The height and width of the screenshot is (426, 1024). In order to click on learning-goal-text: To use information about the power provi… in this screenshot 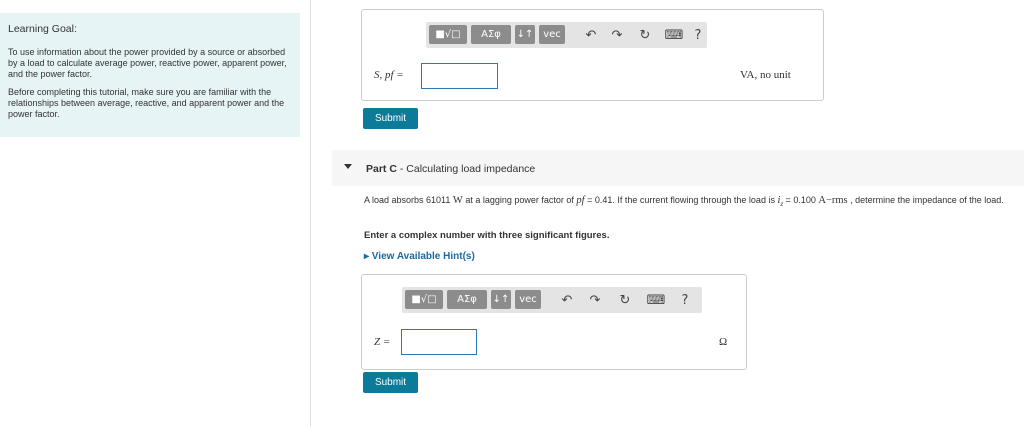, I will do `click(147, 63)`.